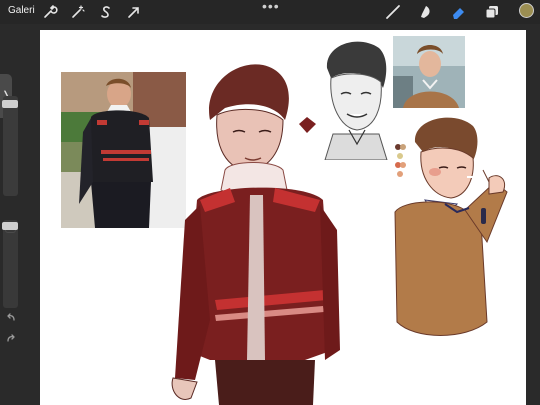  What do you see at coordinates (78, 12) in the screenshot?
I see `magic-wand-icon` at bounding box center [78, 12].